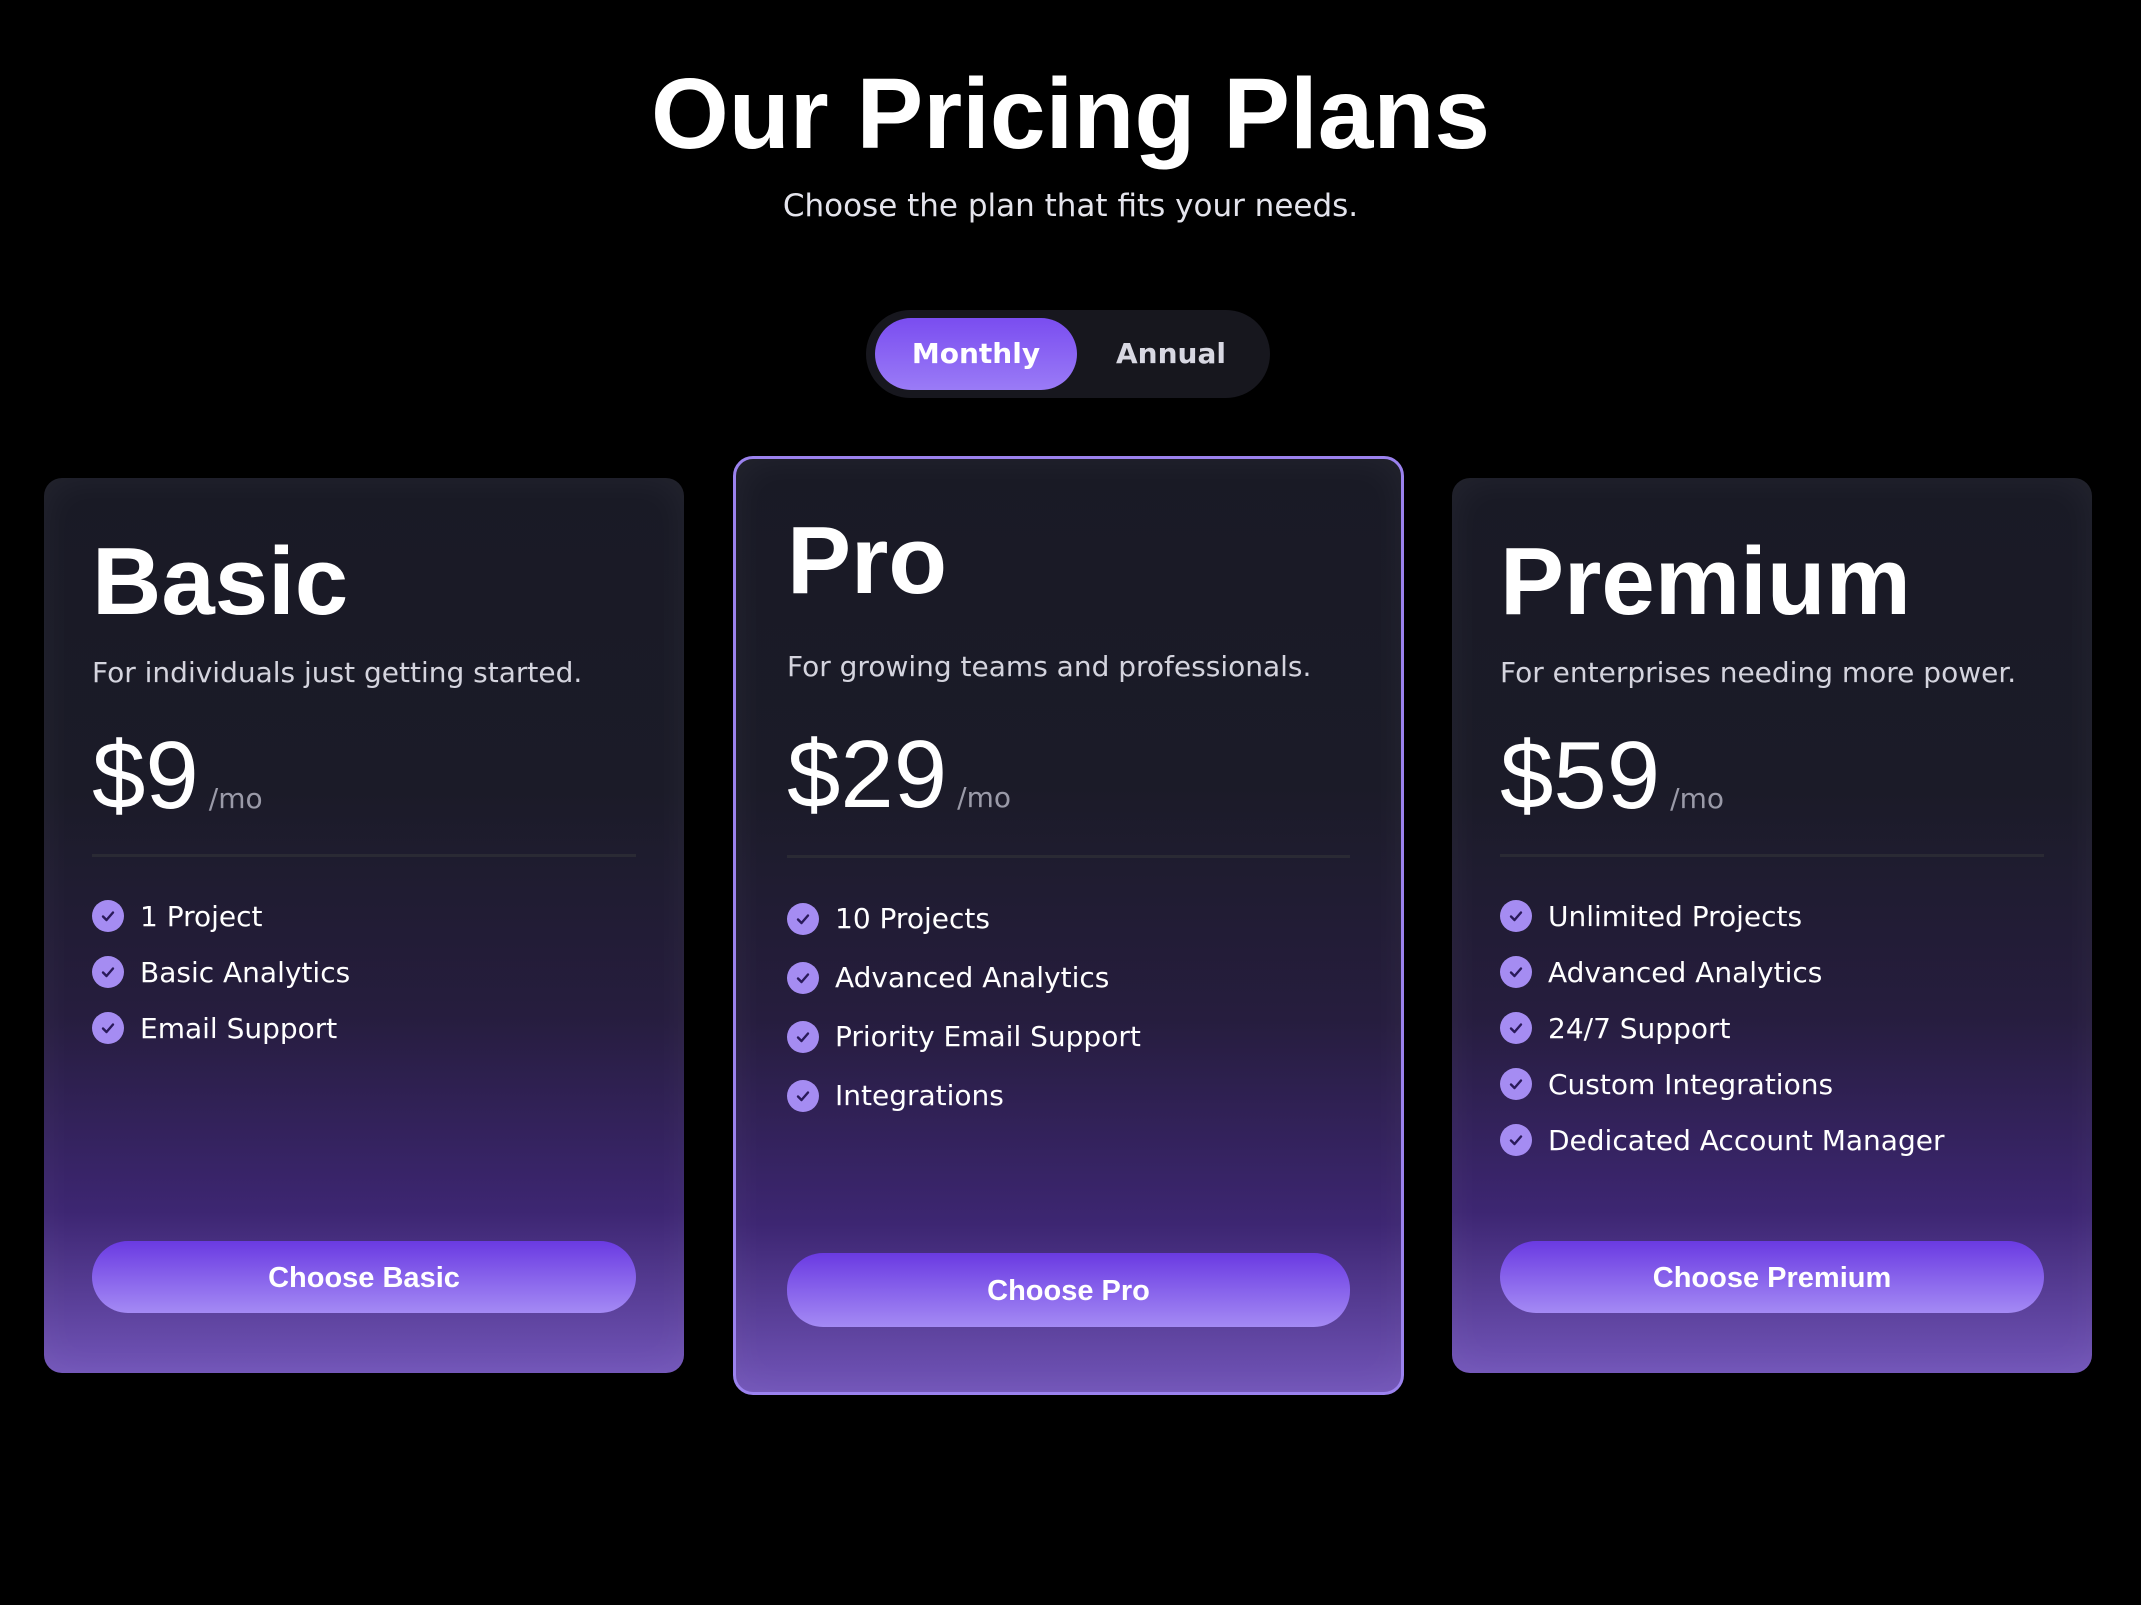 The image size is (2141, 1605). What do you see at coordinates (1070, 206) in the screenshot?
I see `page-subtitle: Choose the plan that fits your needs.` at bounding box center [1070, 206].